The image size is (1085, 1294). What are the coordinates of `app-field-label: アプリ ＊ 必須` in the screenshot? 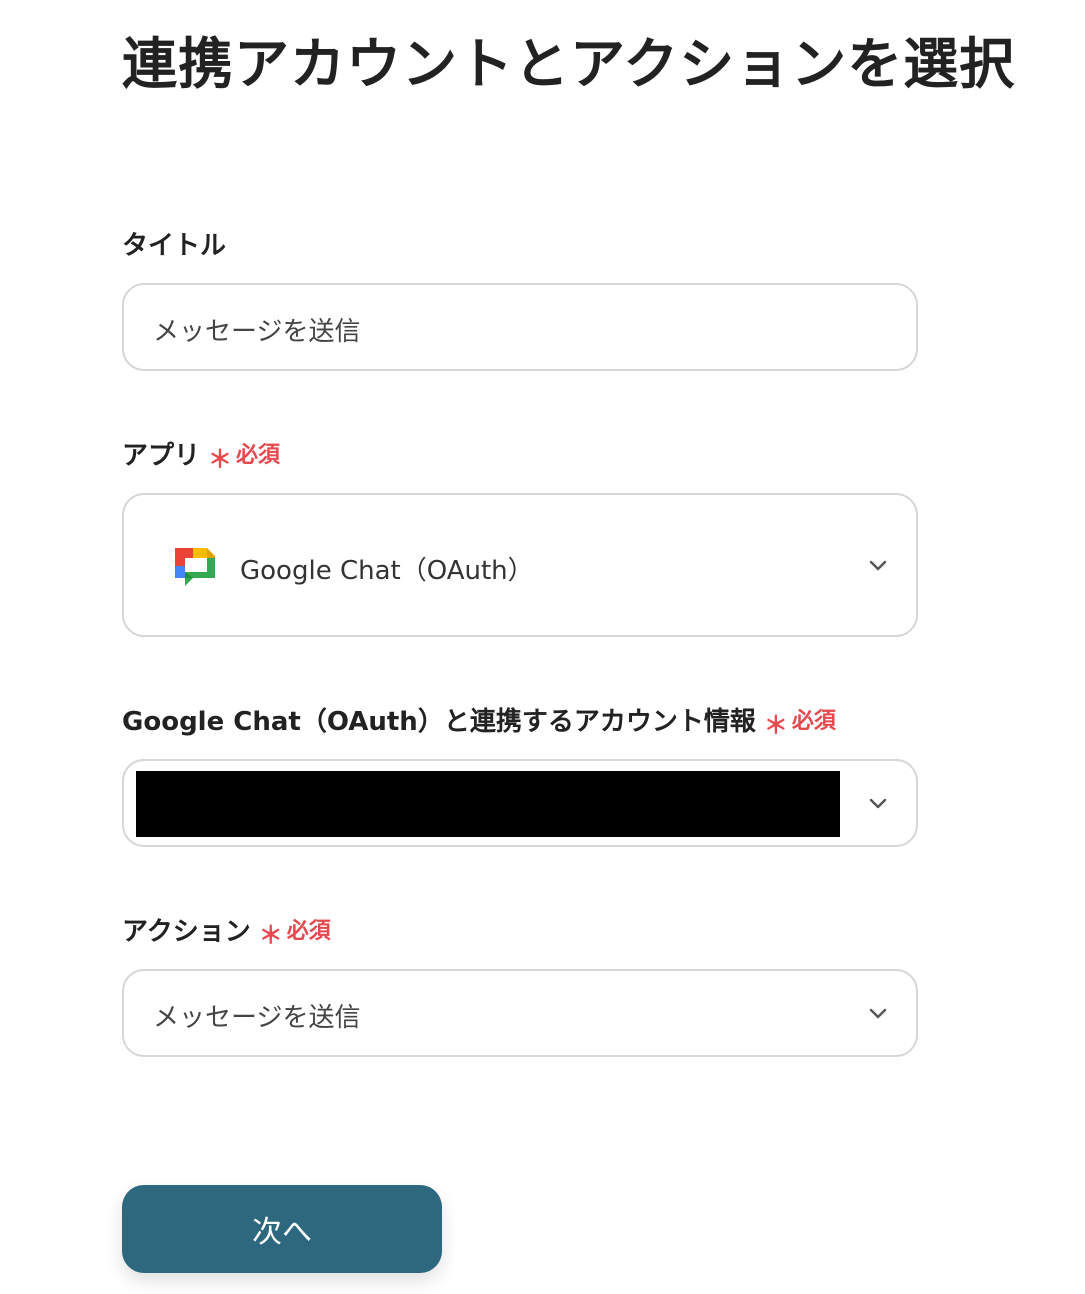 It's located at (201, 456).